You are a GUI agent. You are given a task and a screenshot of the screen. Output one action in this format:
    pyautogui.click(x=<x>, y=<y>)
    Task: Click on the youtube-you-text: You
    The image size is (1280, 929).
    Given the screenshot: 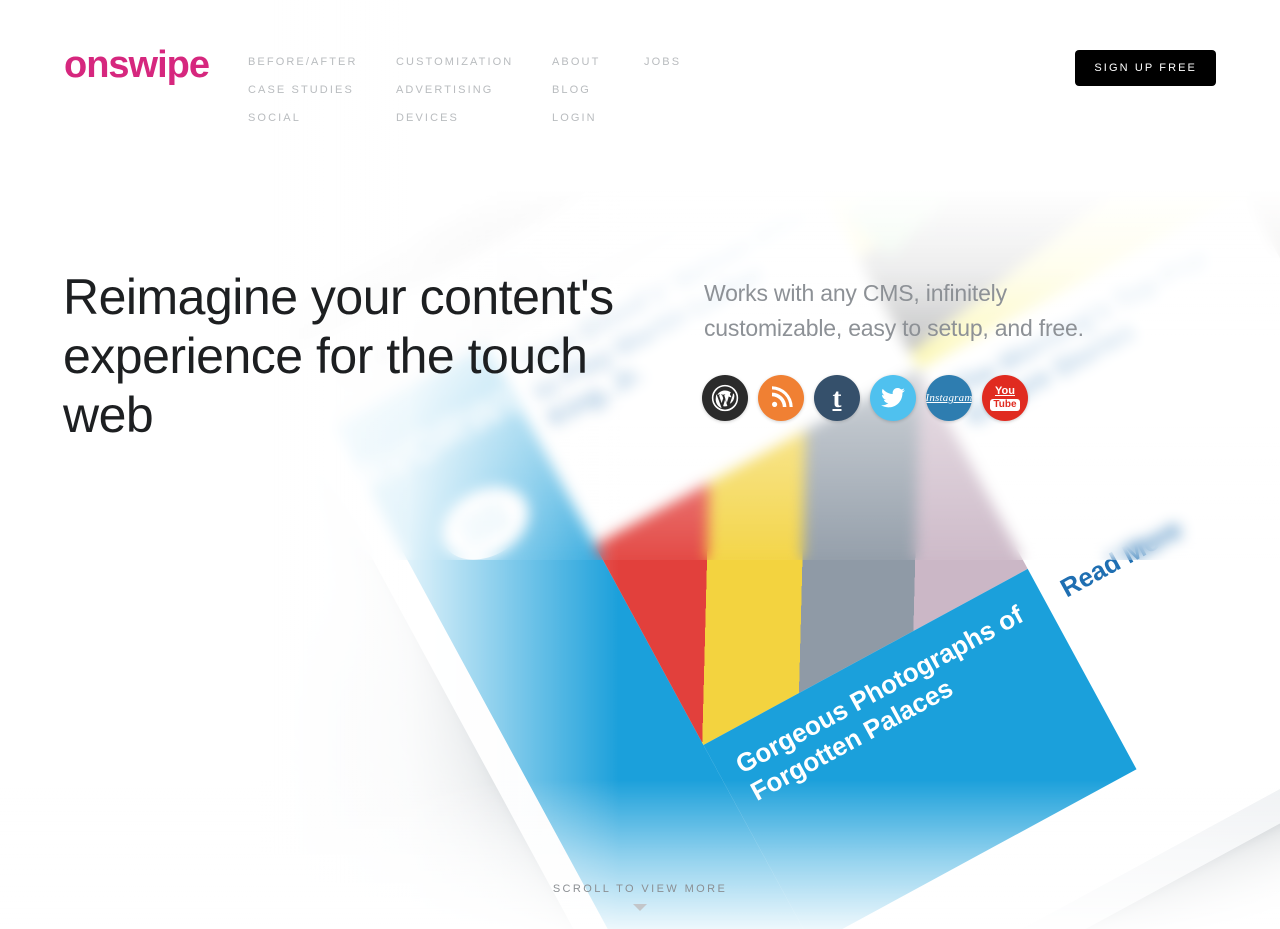 What is the action you would take?
    pyautogui.click(x=1005, y=390)
    